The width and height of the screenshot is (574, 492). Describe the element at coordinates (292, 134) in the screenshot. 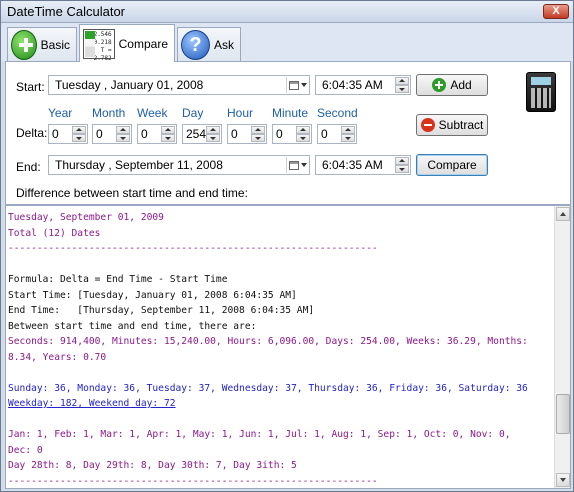

I see `delta-minute-stepper: 0` at that location.